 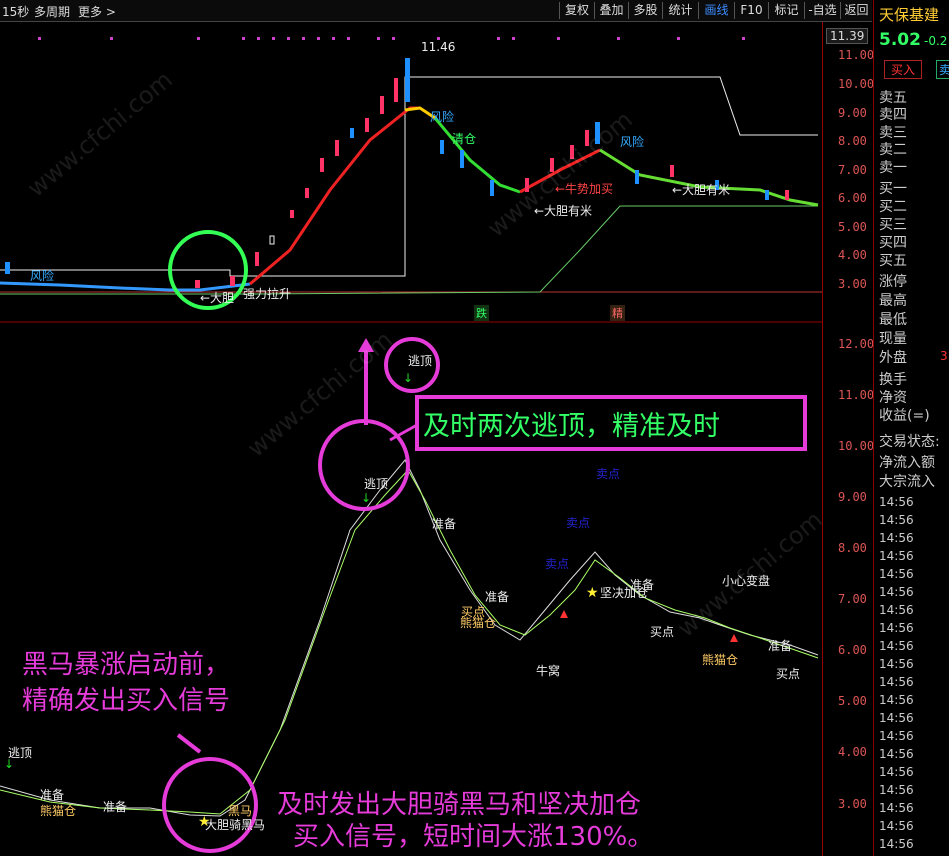 What do you see at coordinates (893, 301) in the screenshot?
I see `stat-row: 最高` at bounding box center [893, 301].